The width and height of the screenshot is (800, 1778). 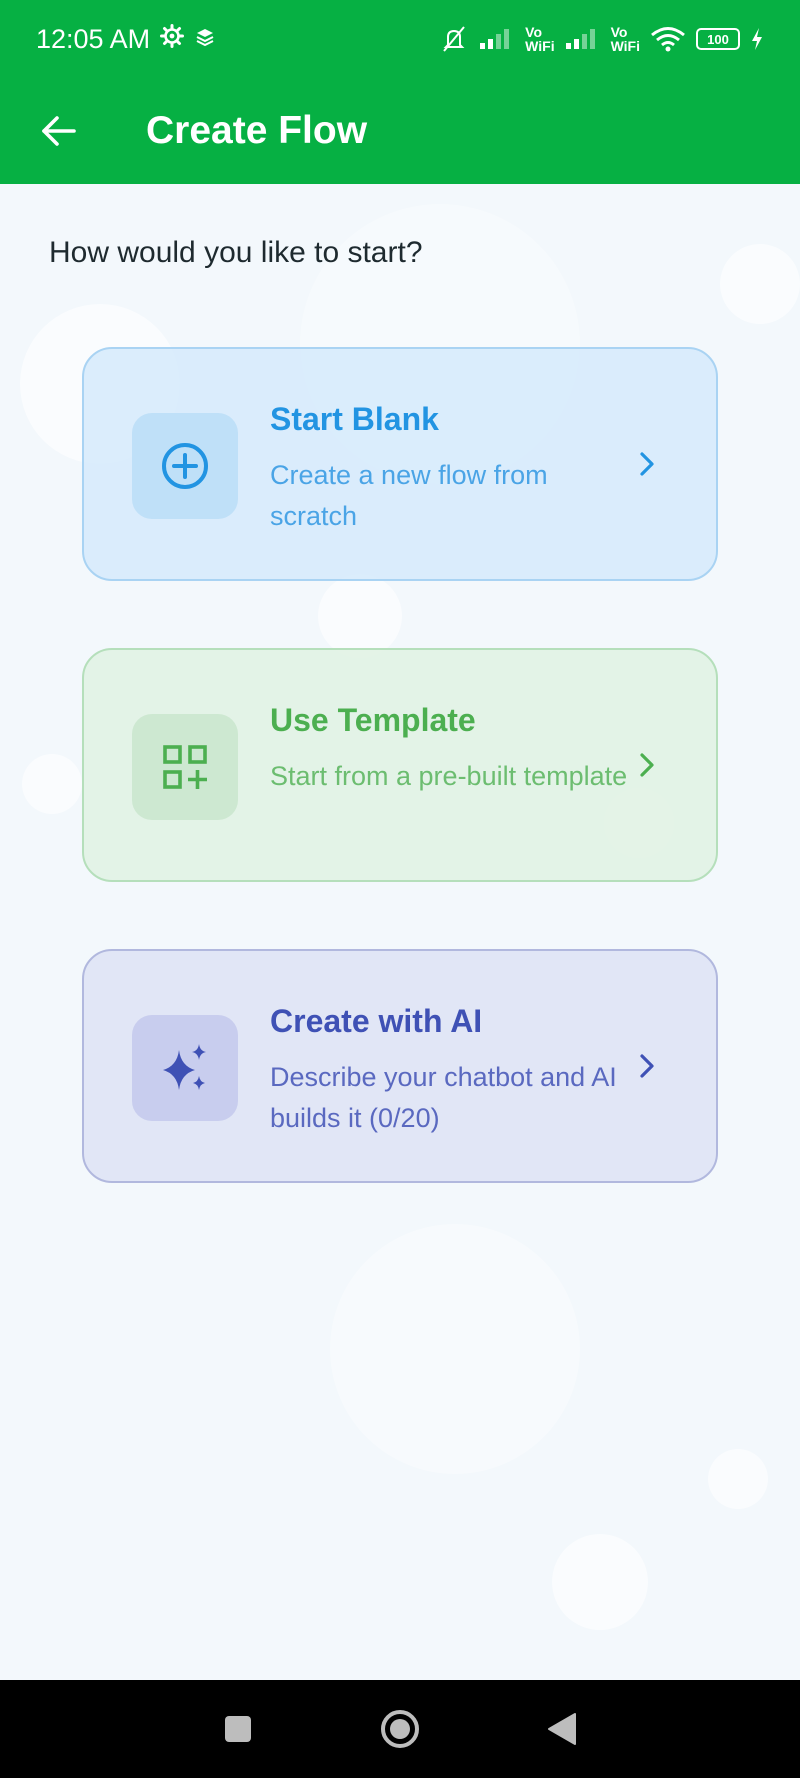 I want to click on charging-icon, so click(x=757, y=39).